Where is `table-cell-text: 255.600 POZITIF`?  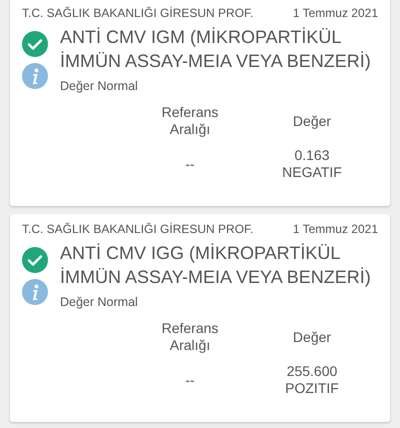
table-cell-text: 255.600 POZITIF is located at coordinates (312, 380).